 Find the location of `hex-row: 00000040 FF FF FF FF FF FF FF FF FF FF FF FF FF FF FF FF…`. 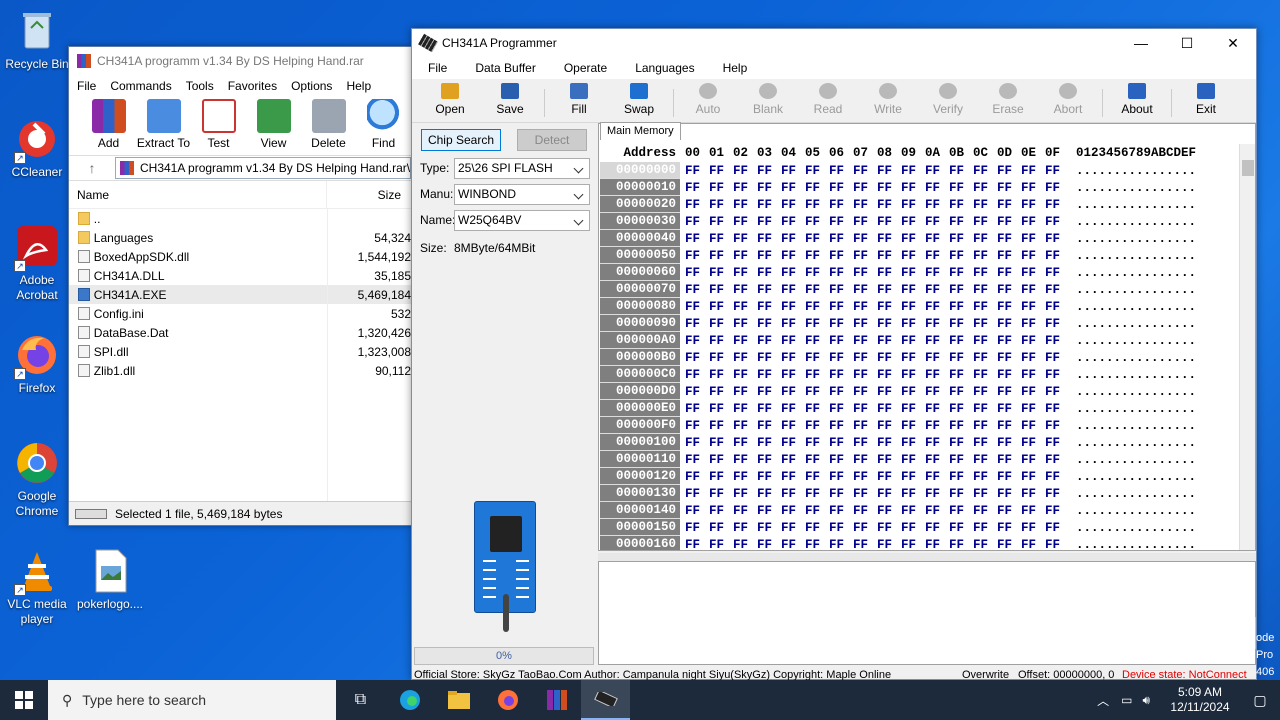

hex-row: 00000040 FF FF FF FF FF FF FF FF FF FF FF FF FF FF FF FF… is located at coordinates (920, 238).